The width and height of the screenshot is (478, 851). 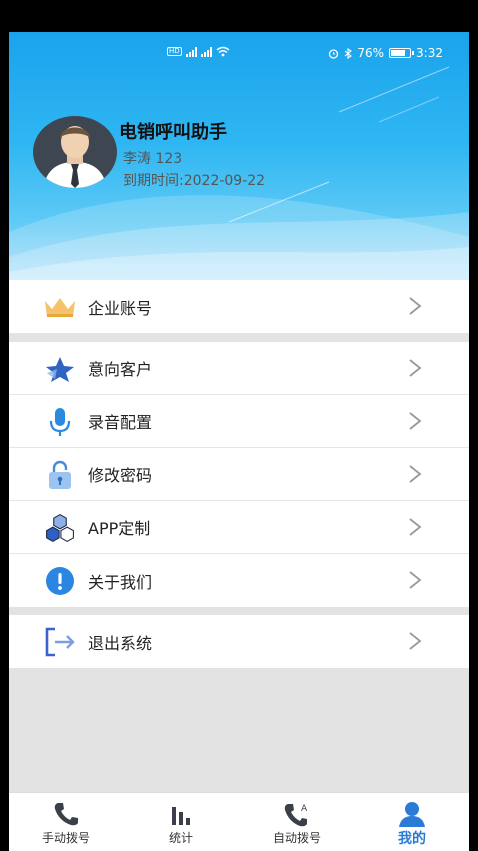 I want to click on menu-item-label: 关于我们, so click(x=120, y=582).